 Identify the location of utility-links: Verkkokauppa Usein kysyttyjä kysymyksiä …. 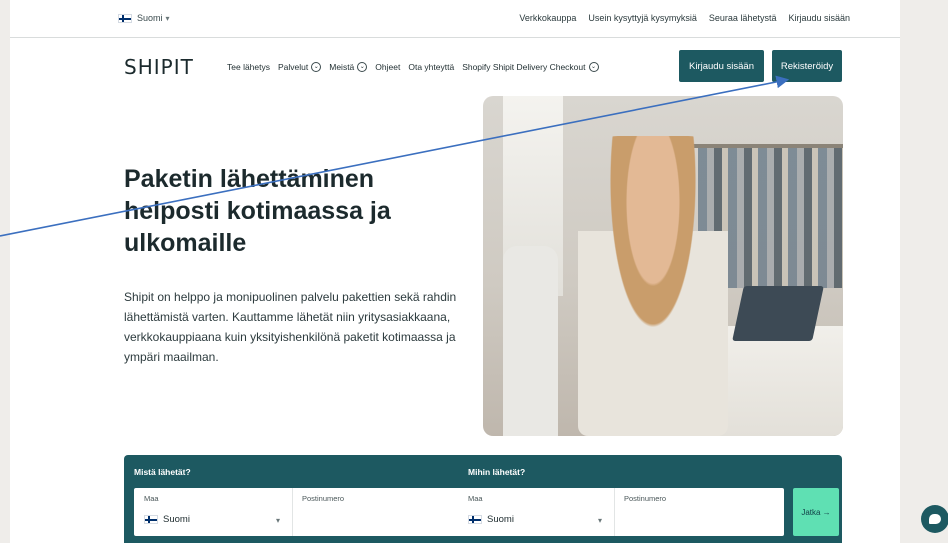
(684, 18).